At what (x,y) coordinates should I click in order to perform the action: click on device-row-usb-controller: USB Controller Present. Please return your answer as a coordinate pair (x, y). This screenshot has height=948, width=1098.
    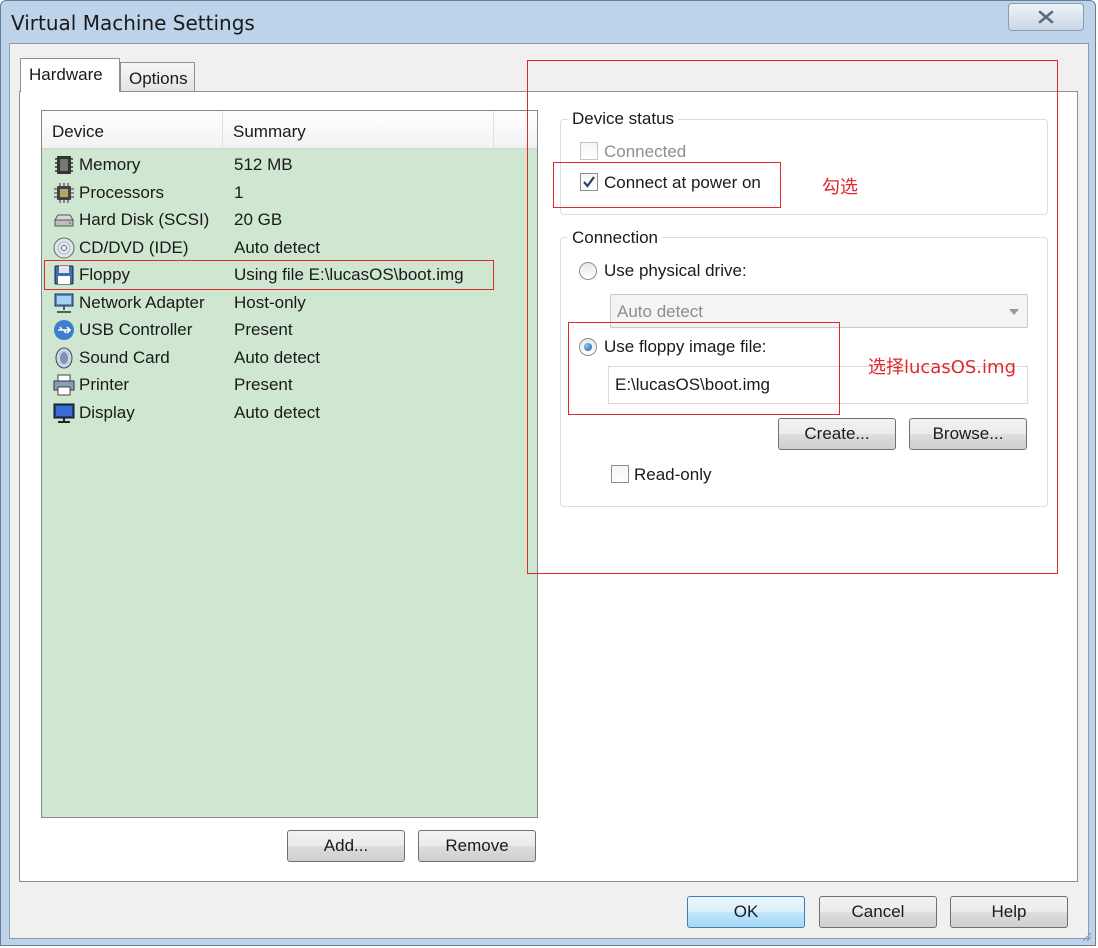
    Looking at the image, I should click on (290, 331).